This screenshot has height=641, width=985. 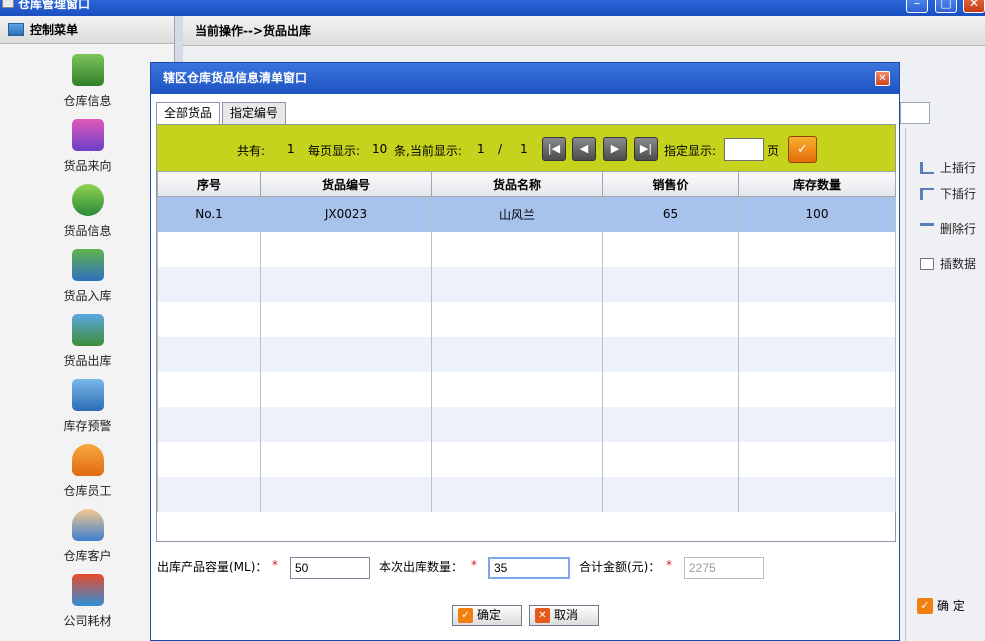 I want to click on capacity-field, so click(x=330, y=568).